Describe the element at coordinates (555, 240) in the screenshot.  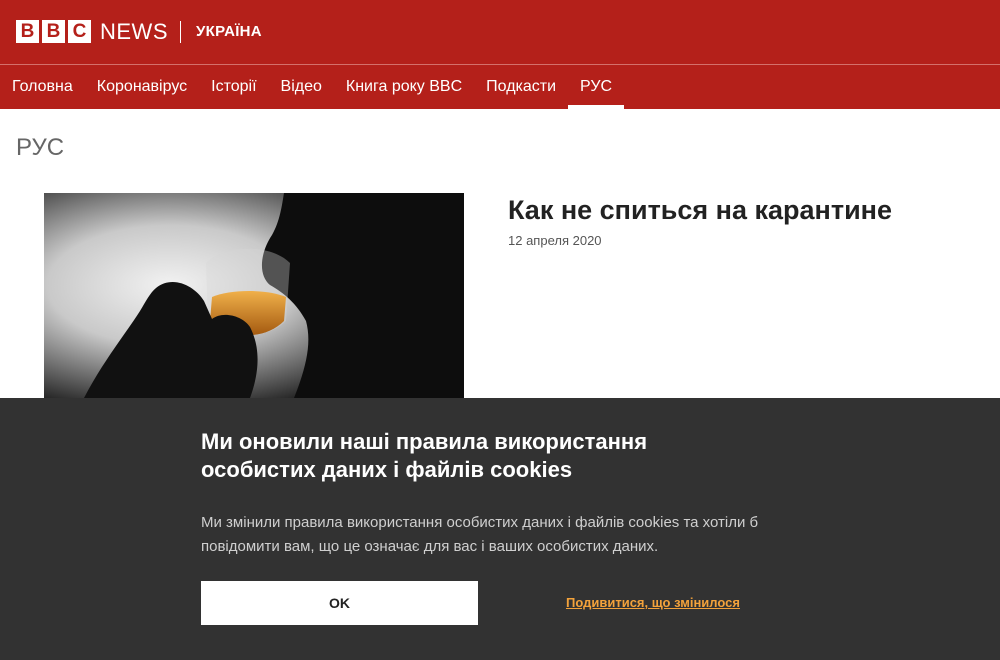
I see `story-date: 12 апреля 2020` at that location.